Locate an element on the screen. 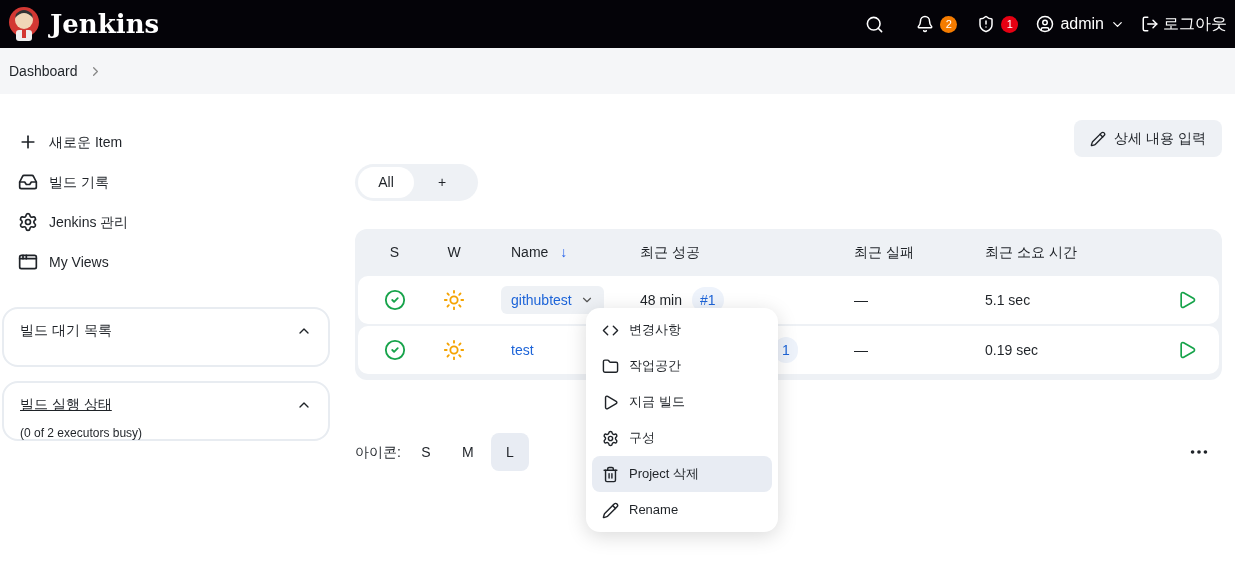 This screenshot has width=1235, height=561. logout-button: 로그아웃 is located at coordinates (1182, 24).